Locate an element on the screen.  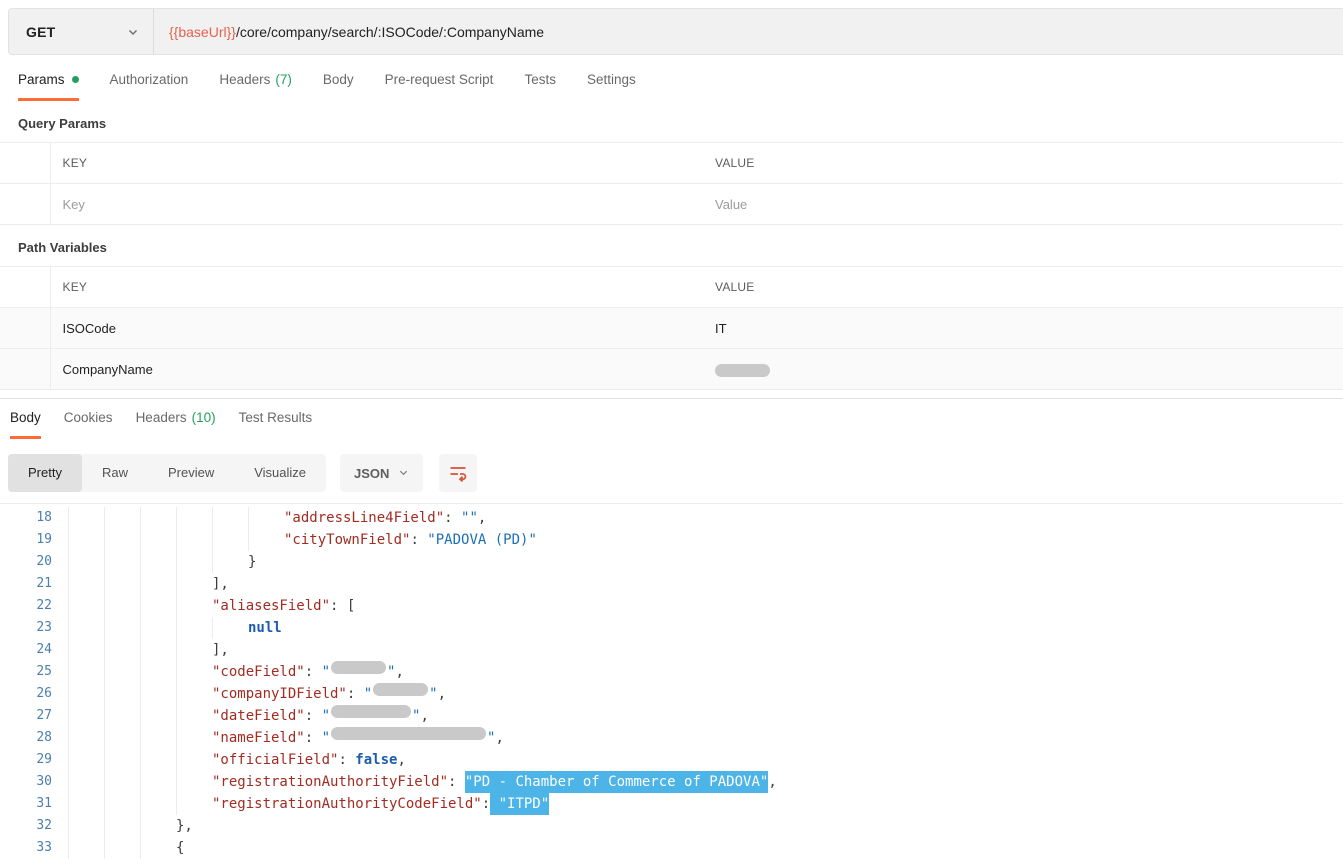
code-token: "officialField" is located at coordinates (275, 760).